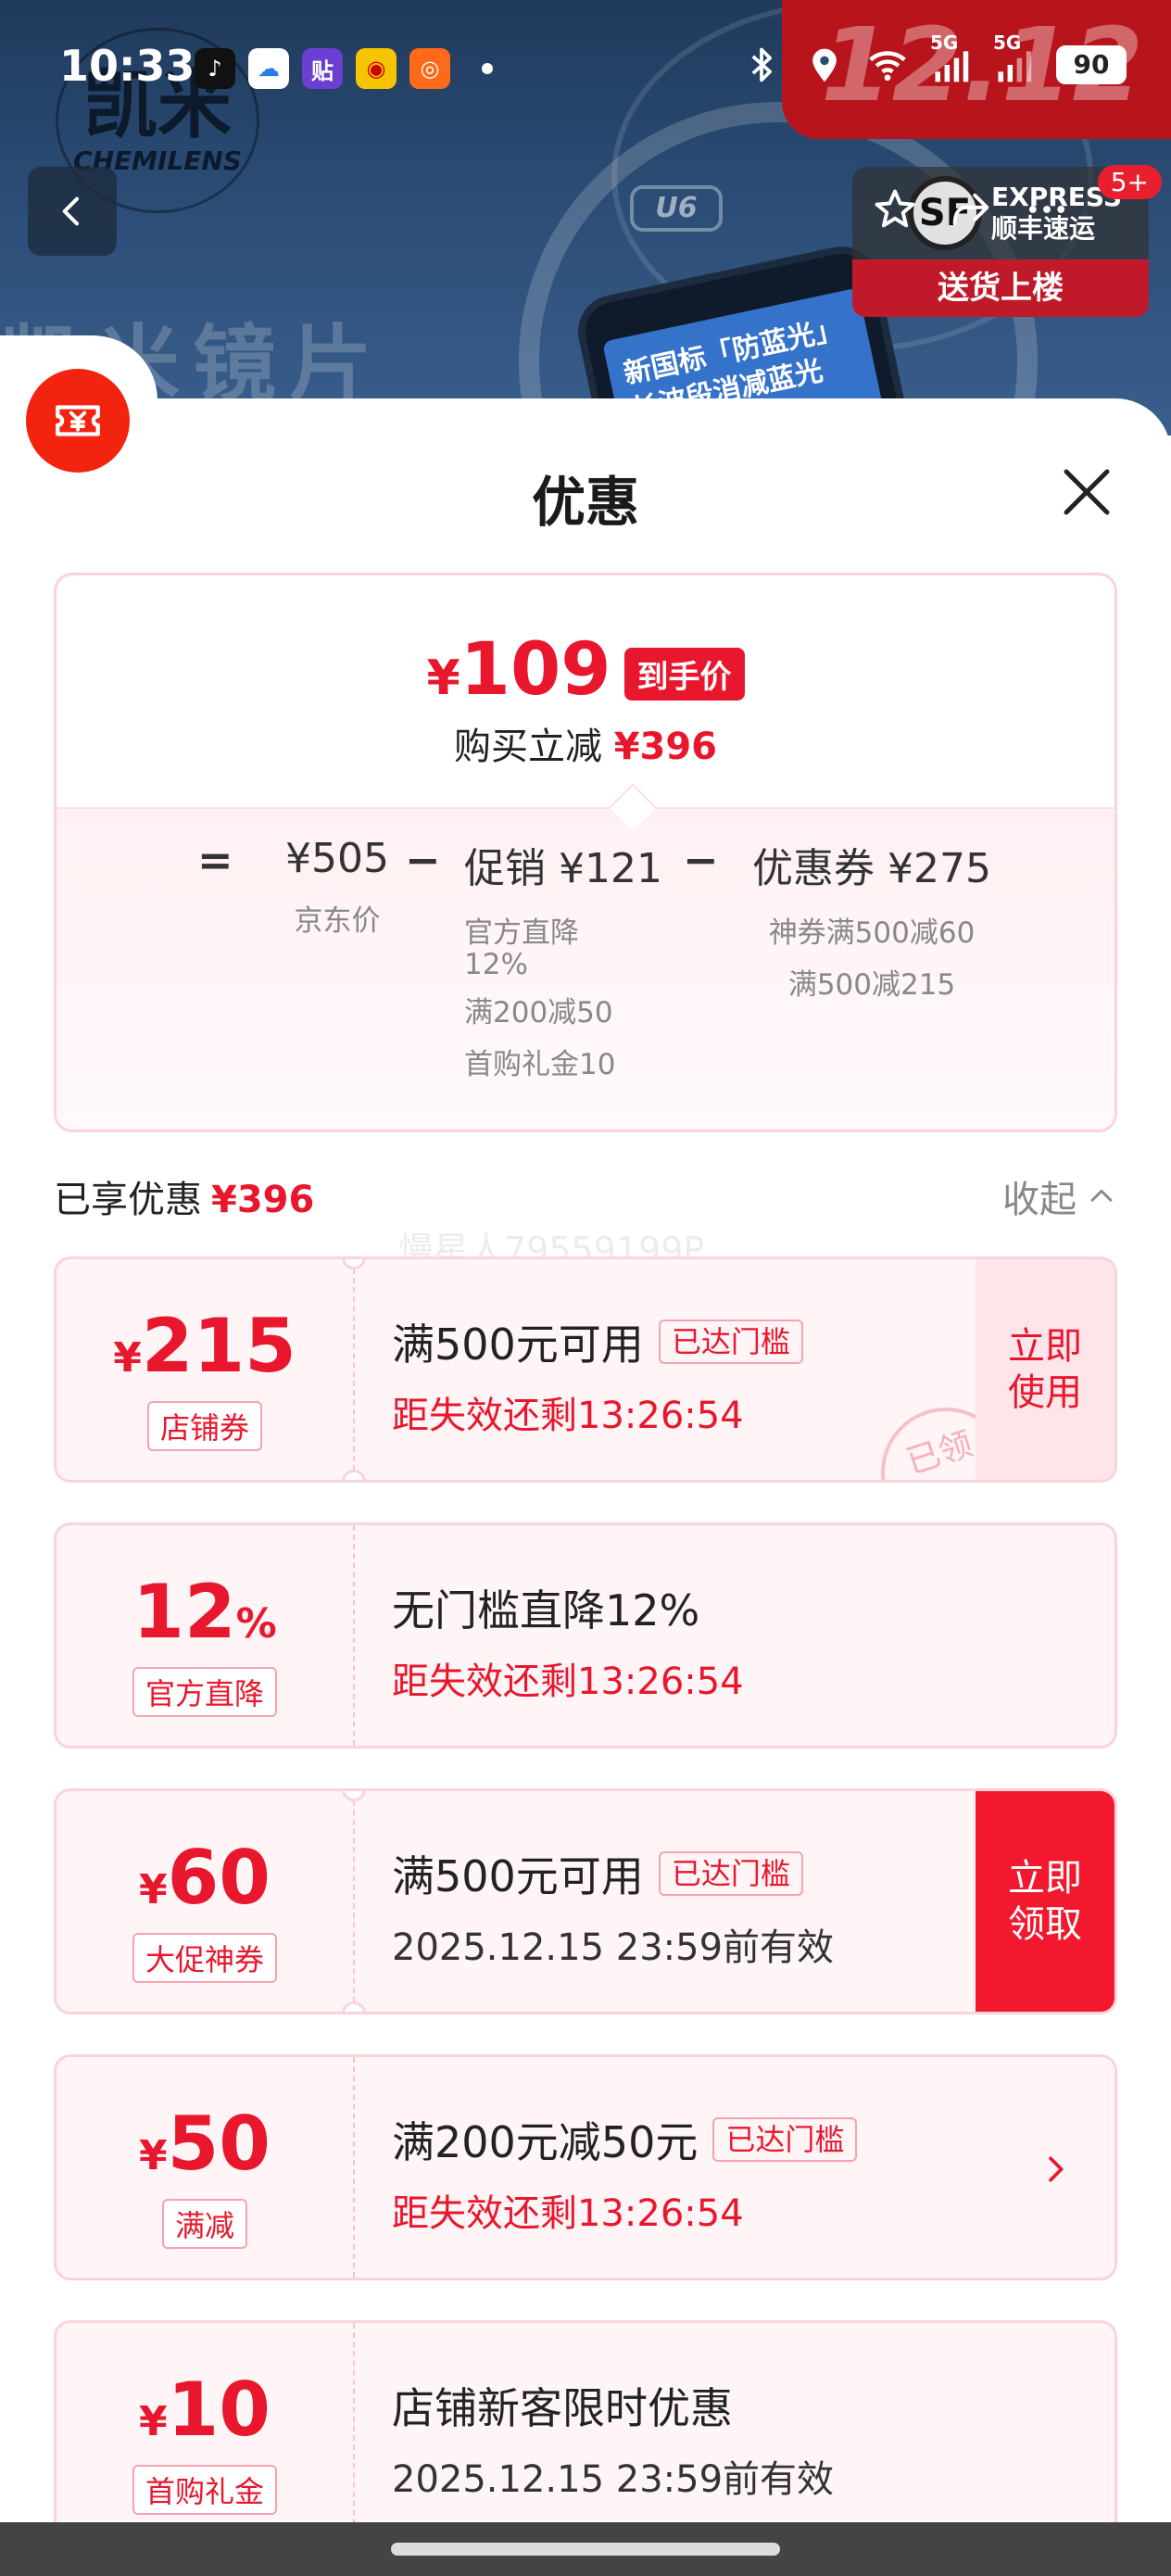 This screenshot has height=2576, width=1171. I want to click on coupon-total: 优惠券 ¥275, so click(872, 868).